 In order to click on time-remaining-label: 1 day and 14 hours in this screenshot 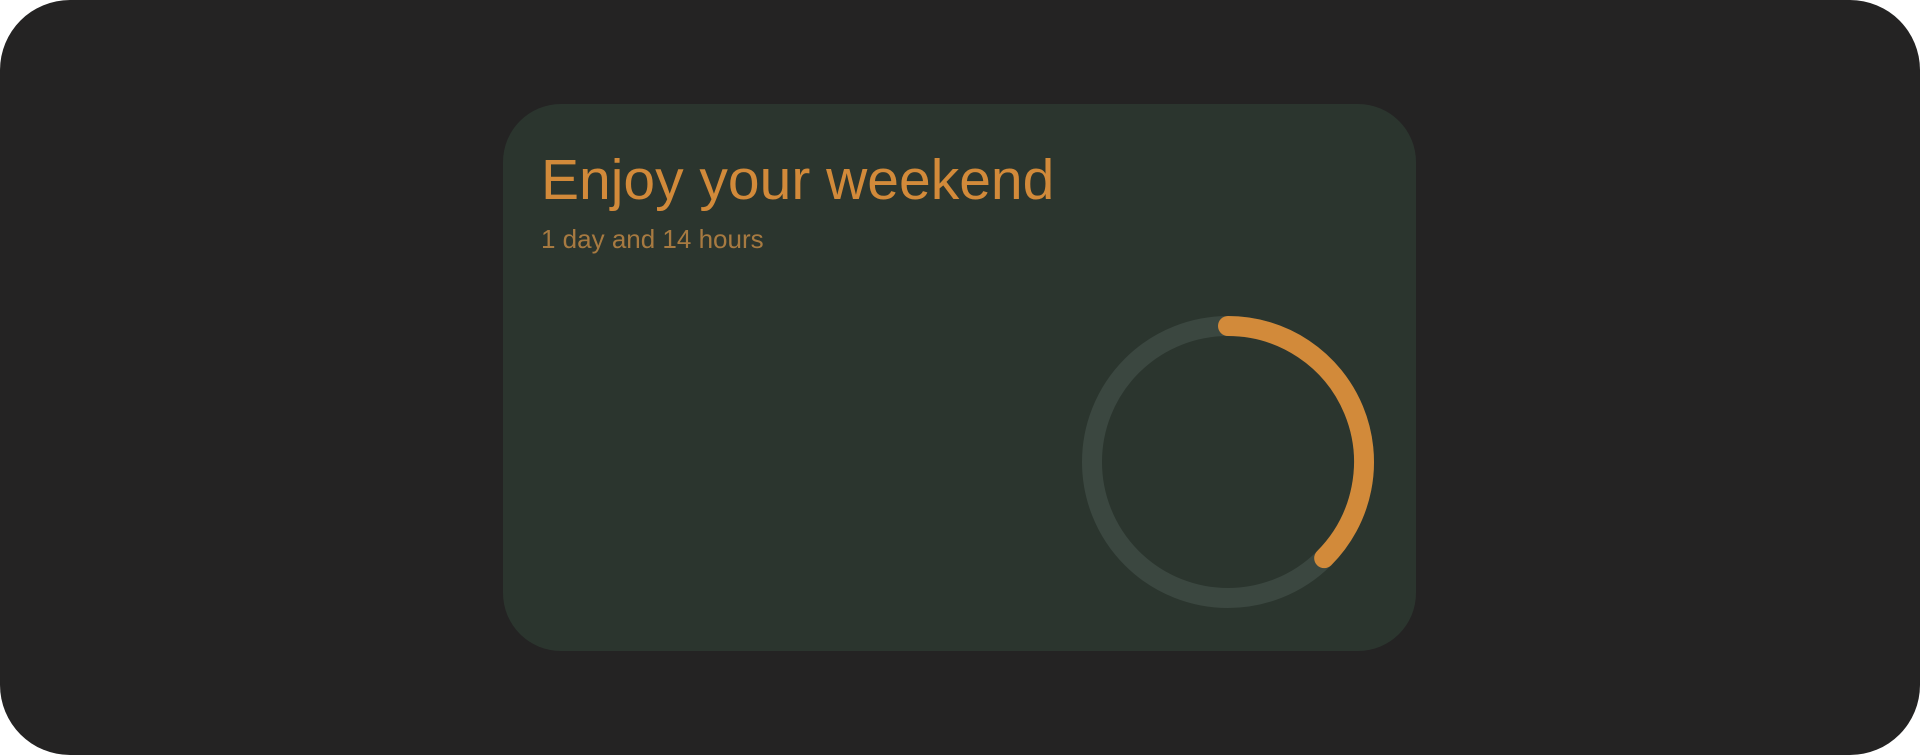, I will do `click(652, 239)`.